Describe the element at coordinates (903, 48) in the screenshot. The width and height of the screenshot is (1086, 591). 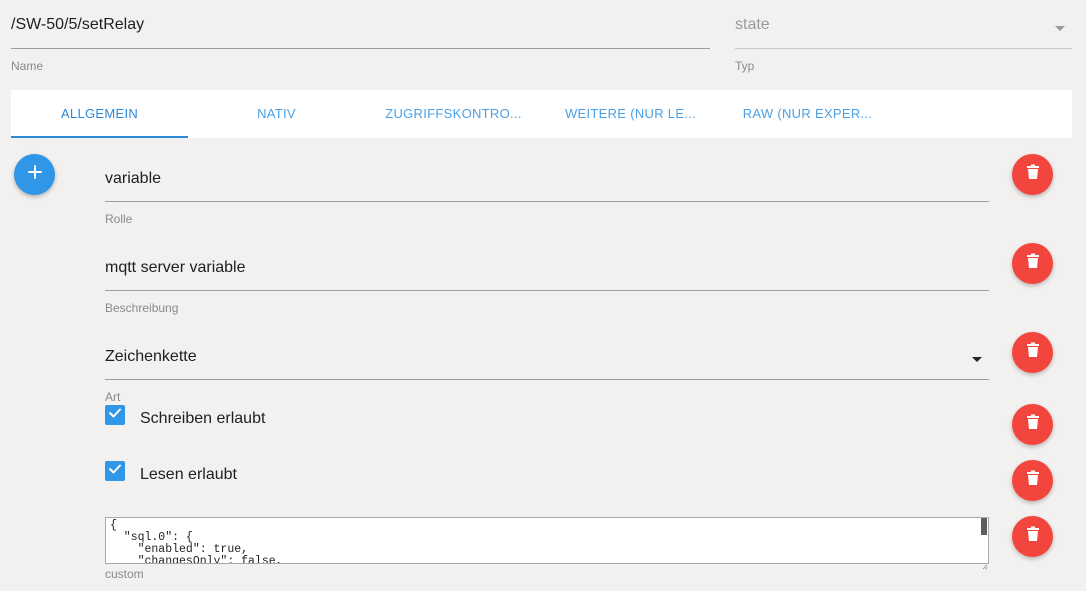
I see `type-underline` at that location.